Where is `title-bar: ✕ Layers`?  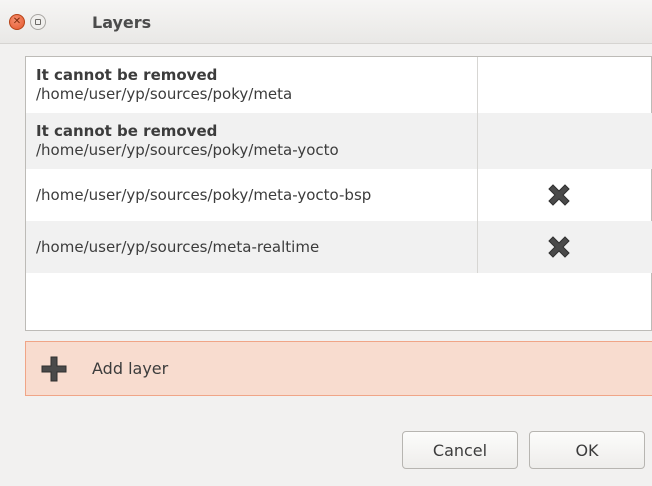
title-bar: ✕ Layers is located at coordinates (326, 22).